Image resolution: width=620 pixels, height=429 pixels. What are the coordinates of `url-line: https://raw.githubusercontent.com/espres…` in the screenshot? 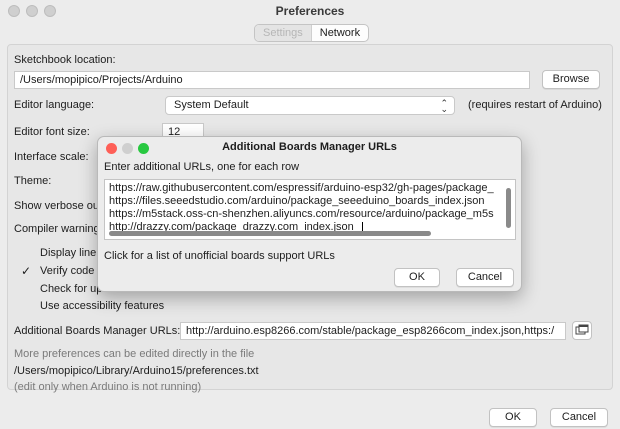 It's located at (301, 188).